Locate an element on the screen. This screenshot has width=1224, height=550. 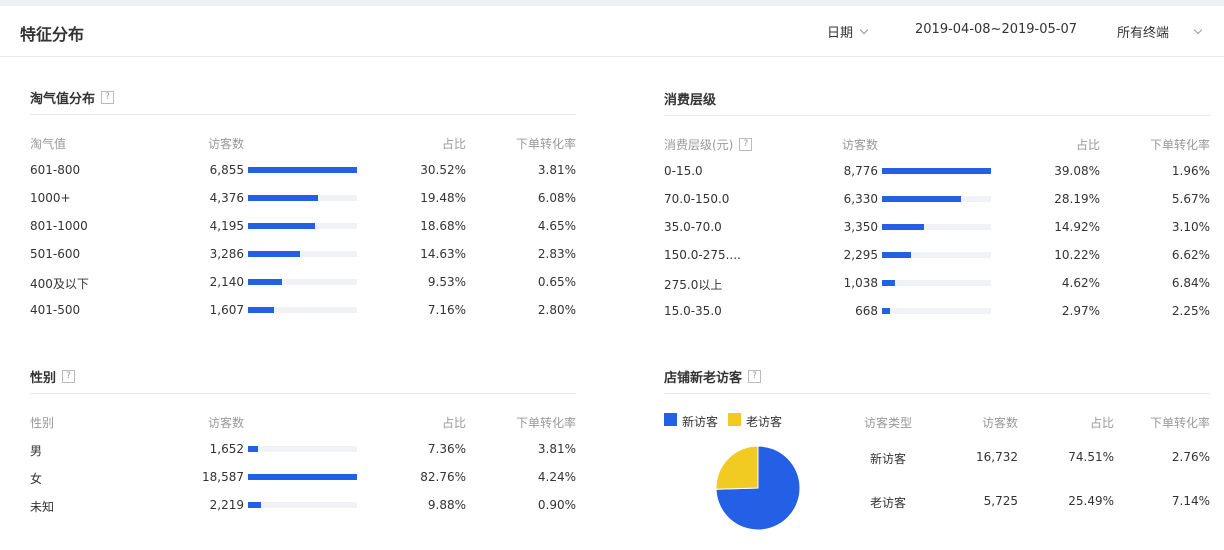
row-visitors: 1,607 is located at coordinates (226, 310).